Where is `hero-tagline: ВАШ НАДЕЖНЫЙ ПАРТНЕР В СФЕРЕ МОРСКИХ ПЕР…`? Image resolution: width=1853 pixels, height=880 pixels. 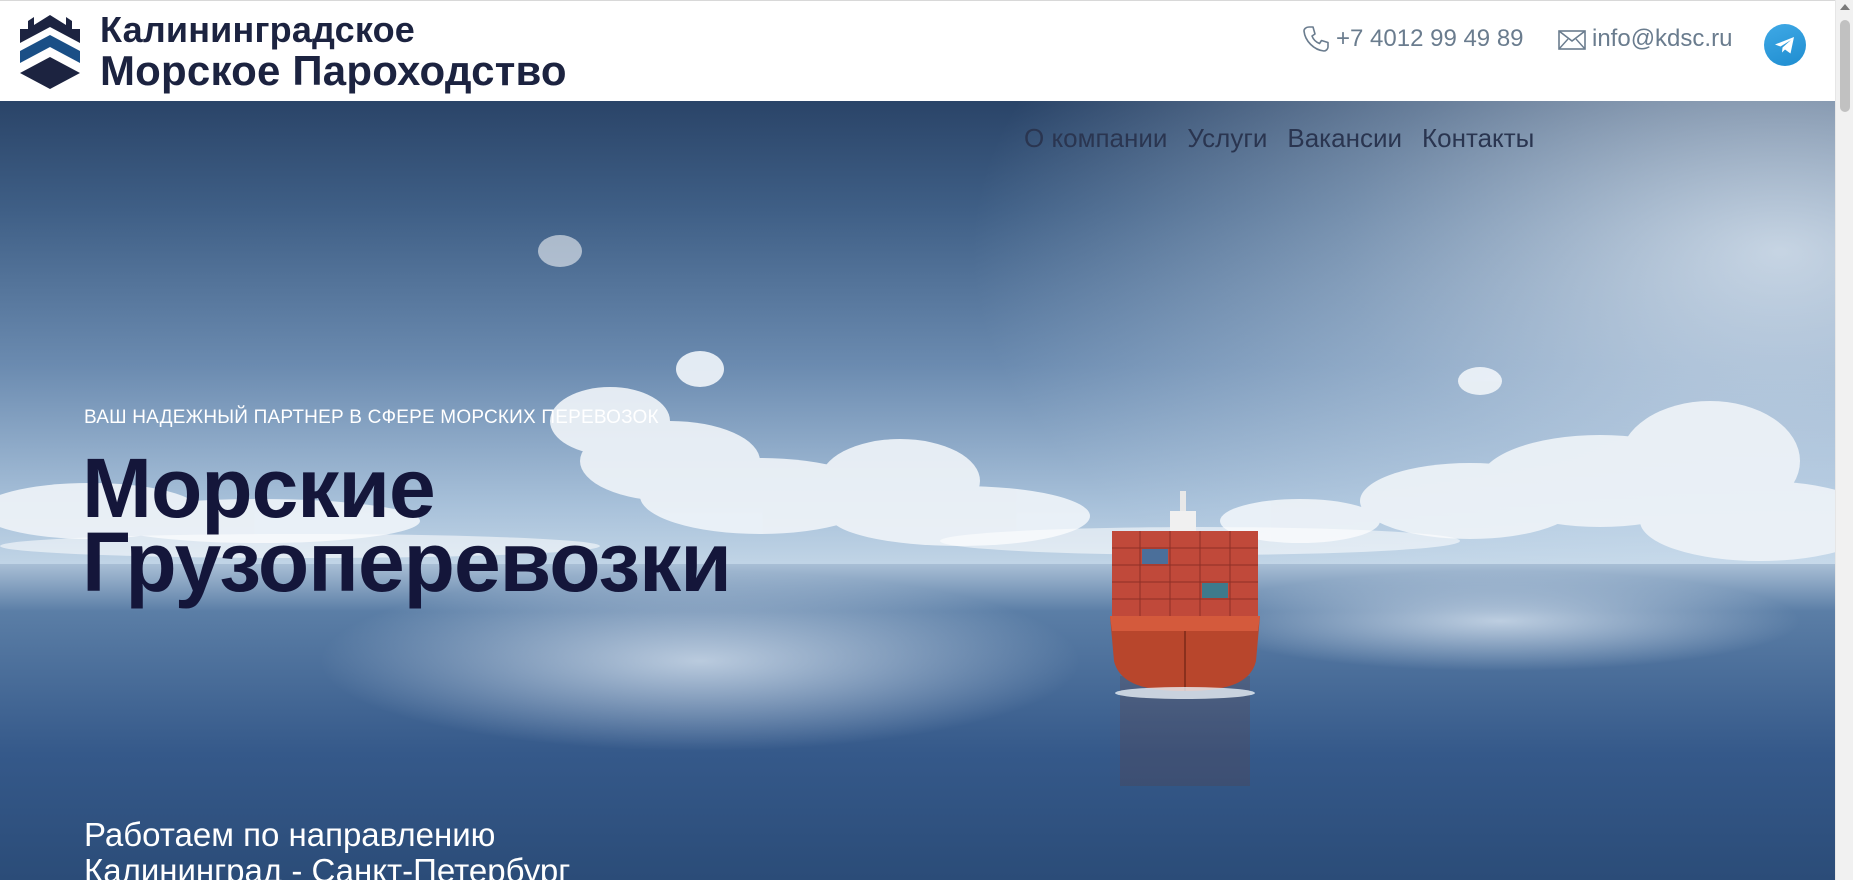 hero-tagline: ВАШ НАДЕЖНЫЙ ПАРТНЕР В СФЕРЕ МОРСКИХ ПЕР… is located at coordinates (371, 417).